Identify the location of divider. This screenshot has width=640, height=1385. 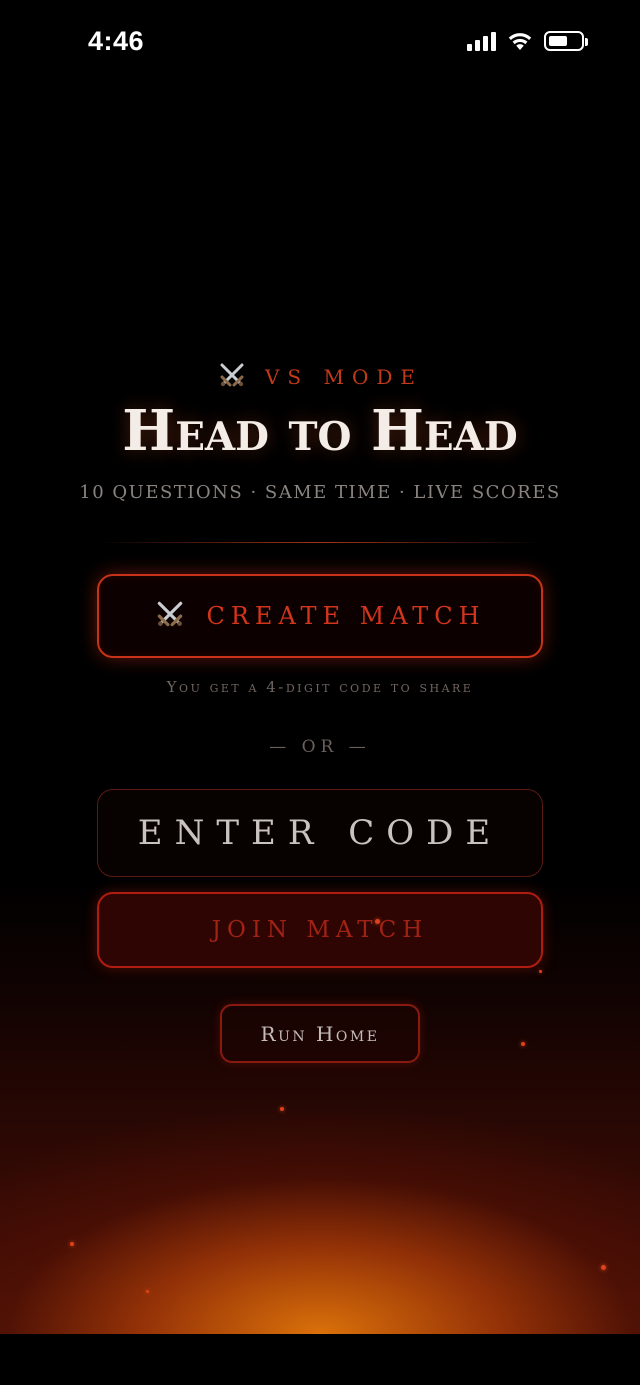
(320, 542).